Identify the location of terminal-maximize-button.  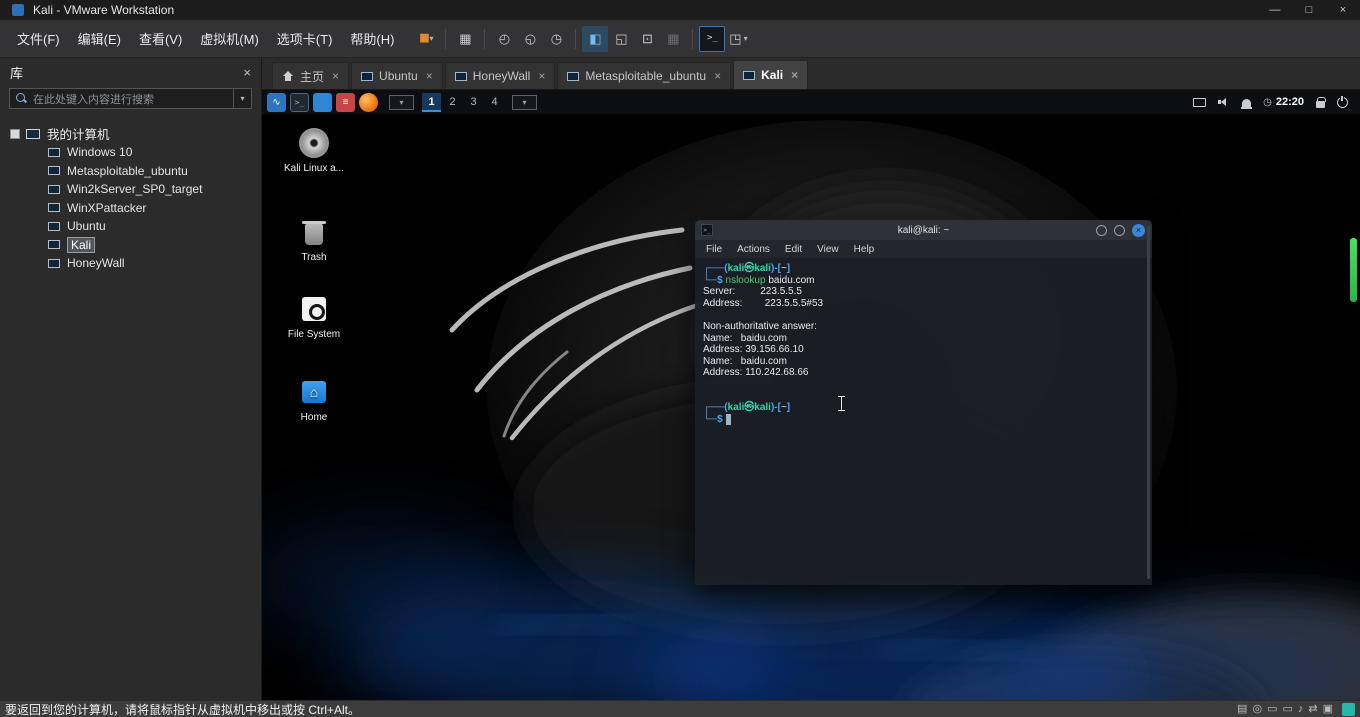
(1119, 230).